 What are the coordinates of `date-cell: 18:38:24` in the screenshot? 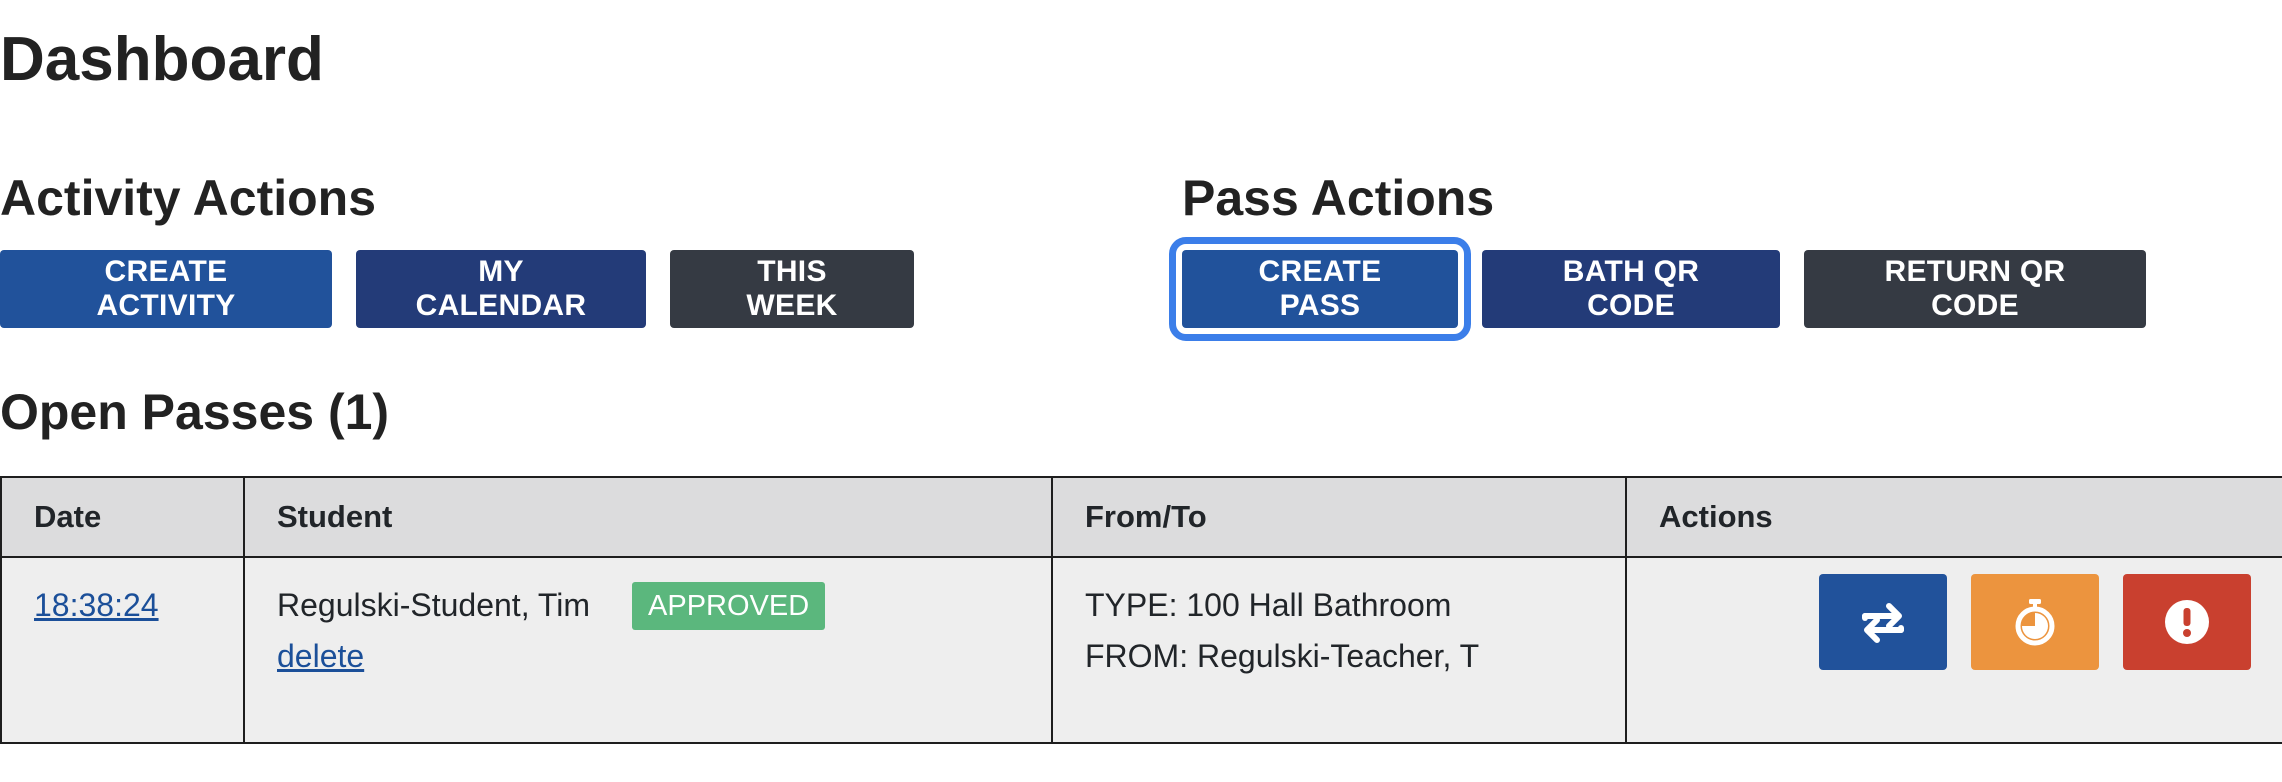 It's located at (122, 650).